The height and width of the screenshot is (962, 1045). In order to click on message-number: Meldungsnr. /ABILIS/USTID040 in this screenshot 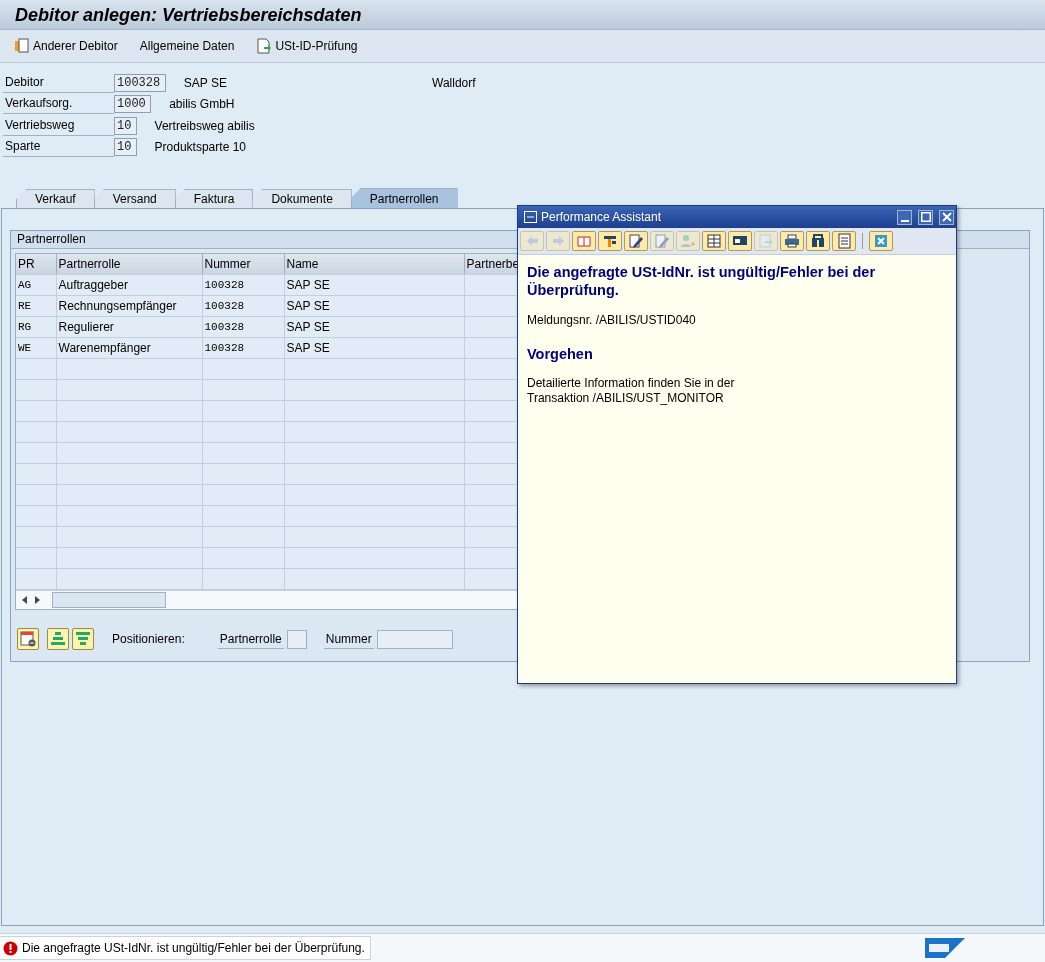, I will do `click(612, 320)`.